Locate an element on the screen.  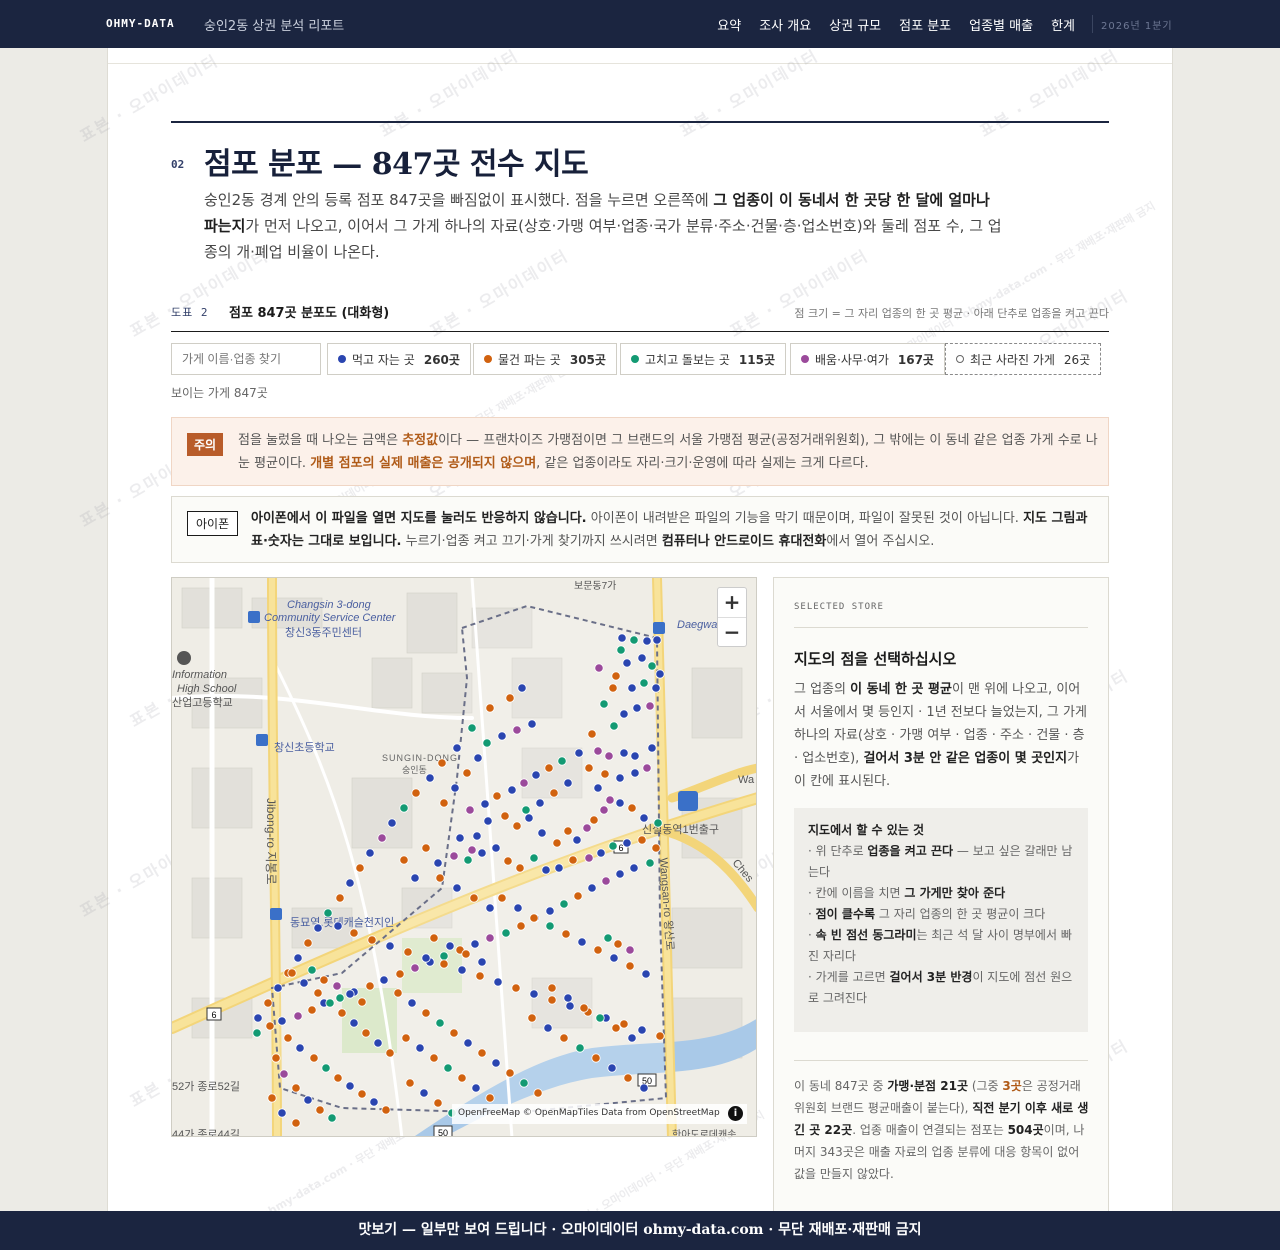
nav-link-scale: 상권 규모 is located at coordinates (855, 24).